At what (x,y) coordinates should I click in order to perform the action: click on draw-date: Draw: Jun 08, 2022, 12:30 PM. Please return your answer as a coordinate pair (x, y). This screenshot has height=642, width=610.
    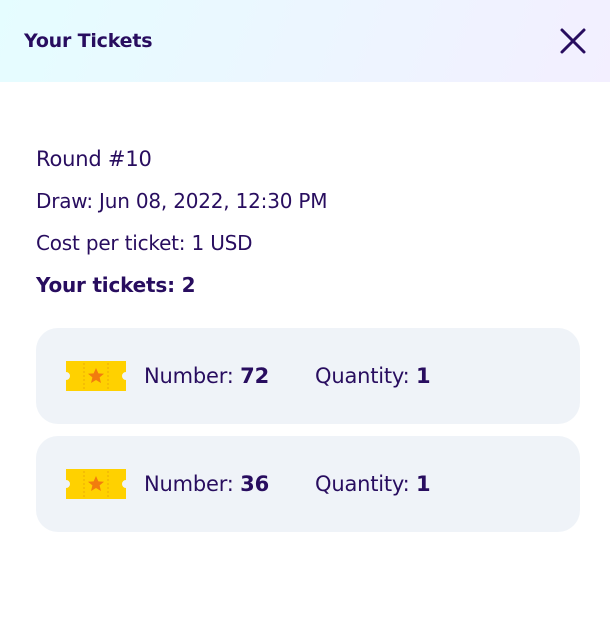
    Looking at the image, I should click on (182, 201).